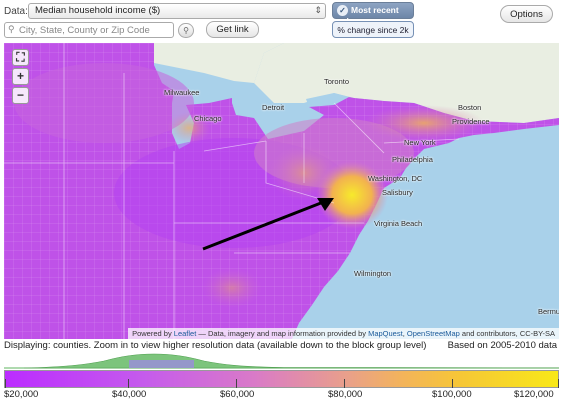  I want to click on city-label: Boston, so click(470, 107).